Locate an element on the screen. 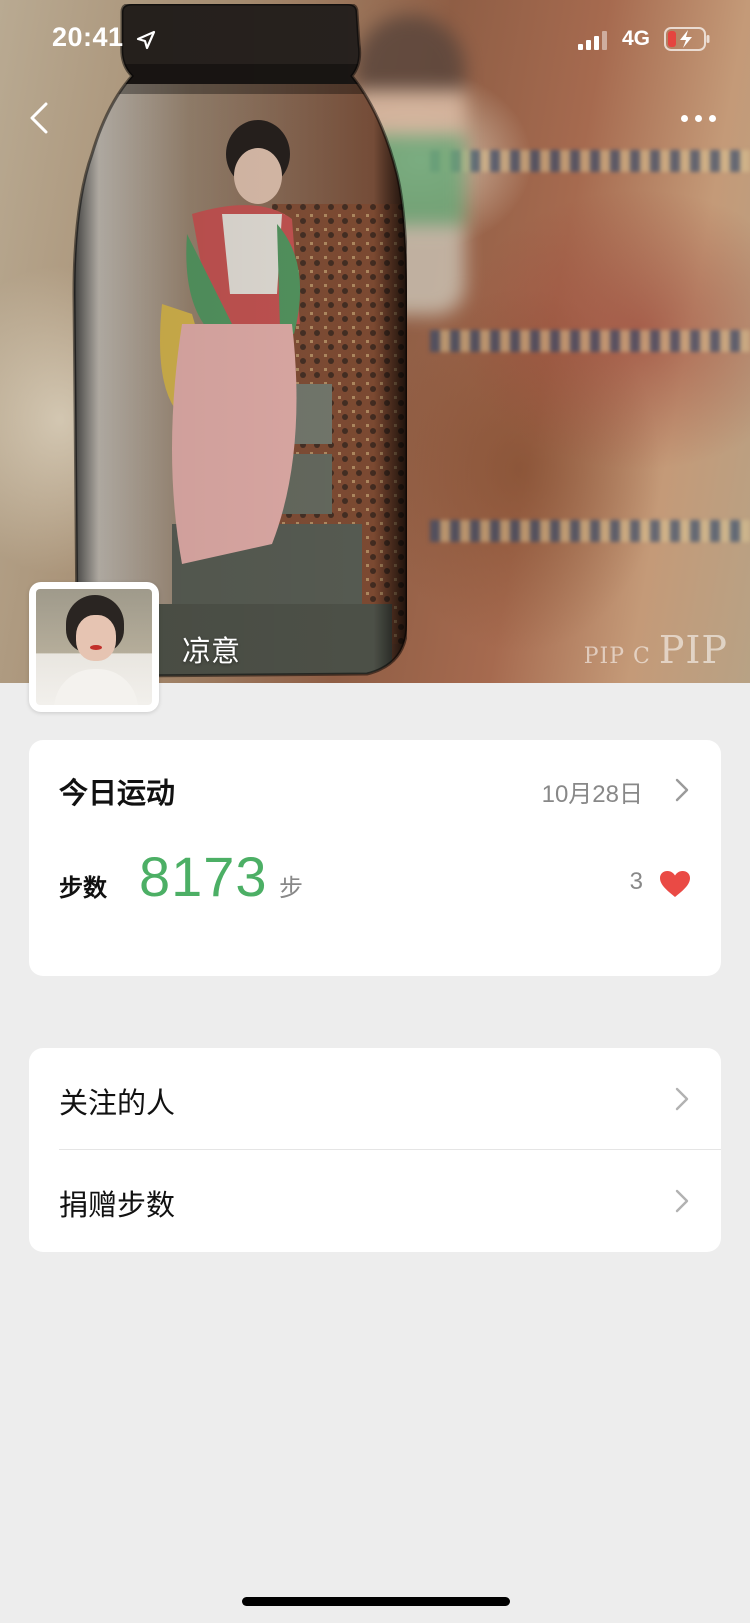 This screenshot has height=1623, width=750. status-time: 20:41 is located at coordinates (88, 37).